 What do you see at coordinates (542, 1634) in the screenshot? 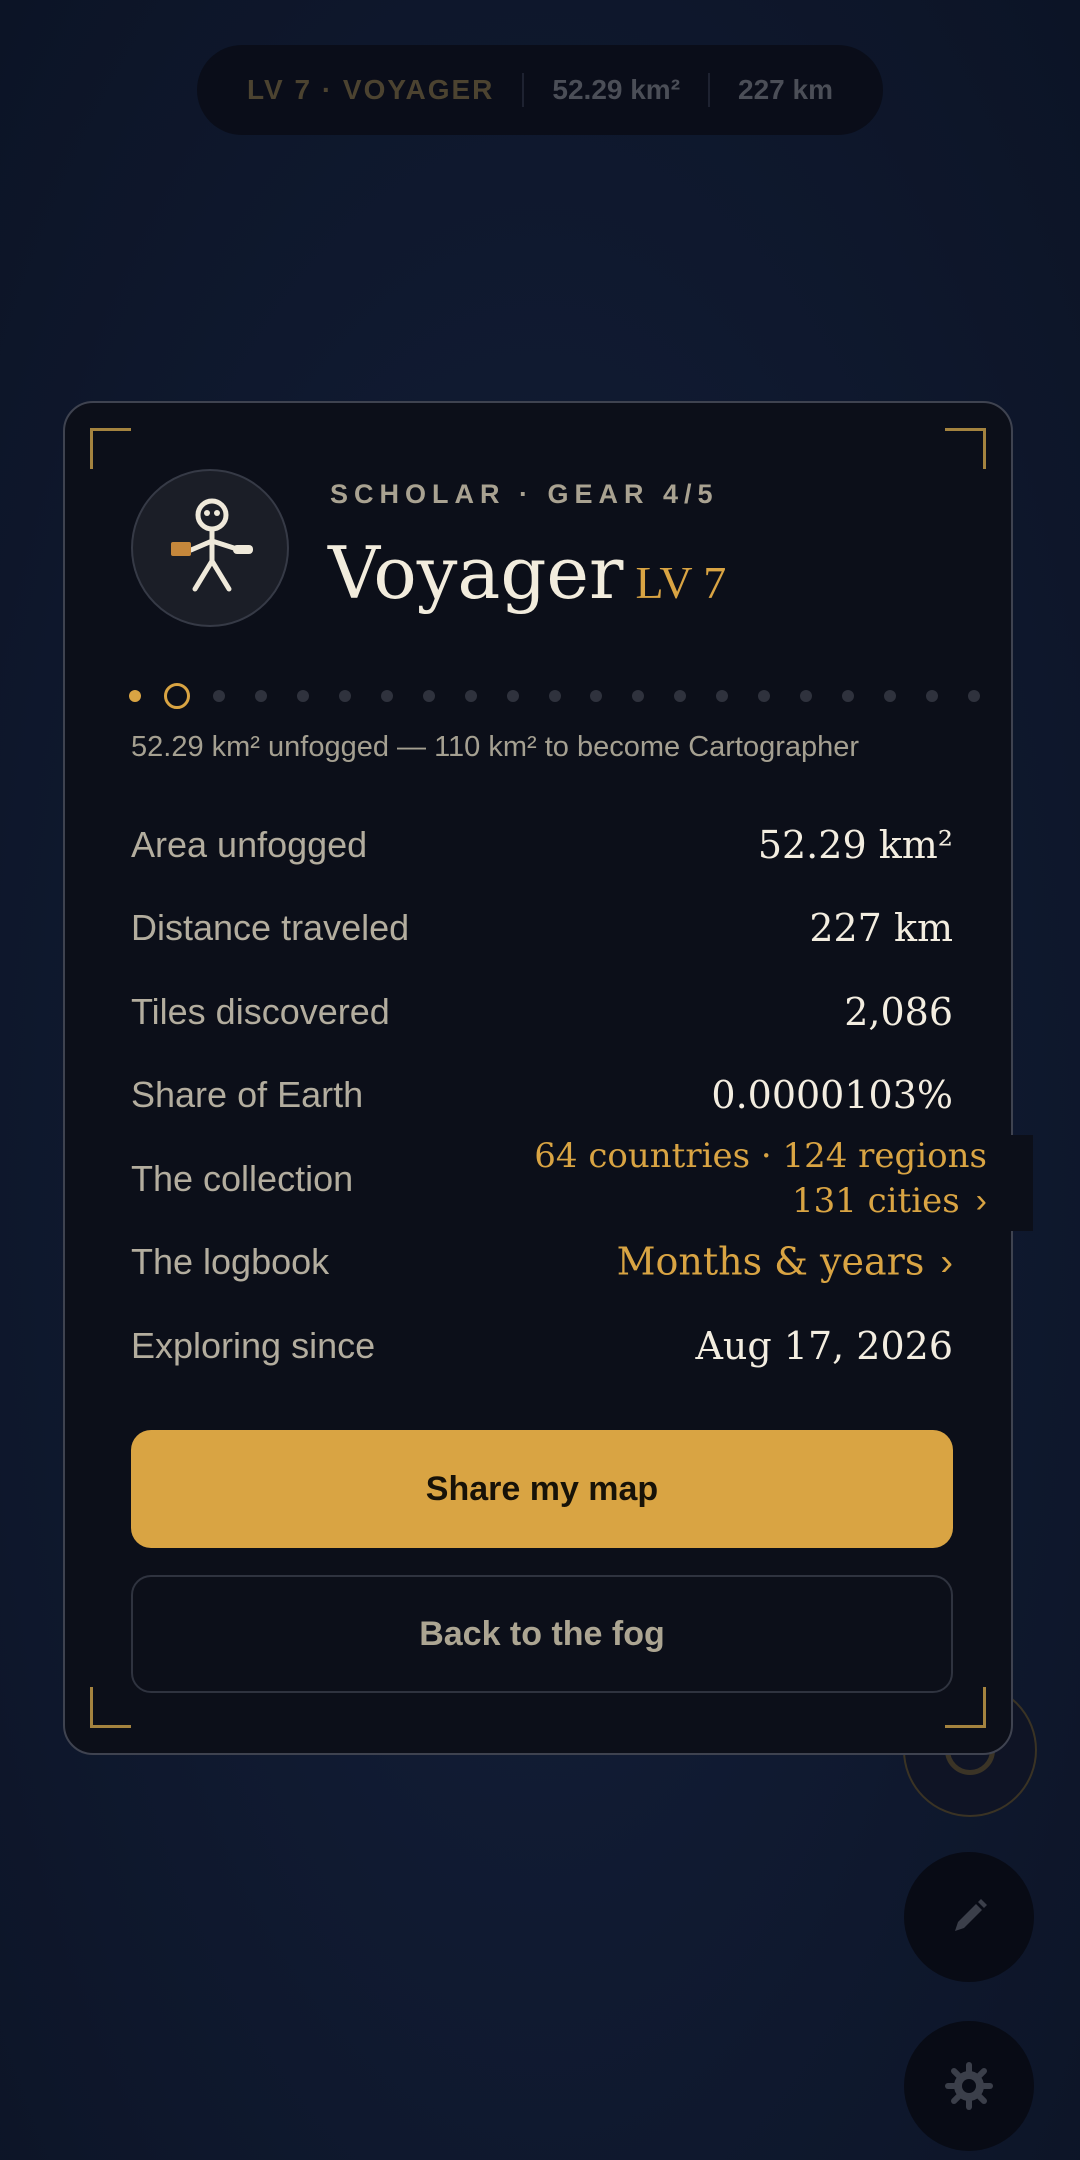
I see `back-to-fog-button: Back to the fog` at bounding box center [542, 1634].